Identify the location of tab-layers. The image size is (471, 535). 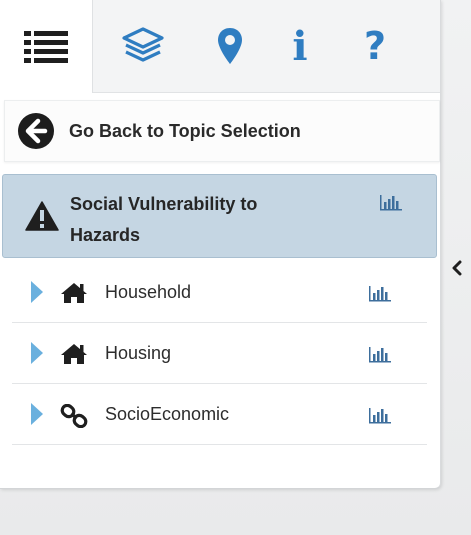
(143, 46).